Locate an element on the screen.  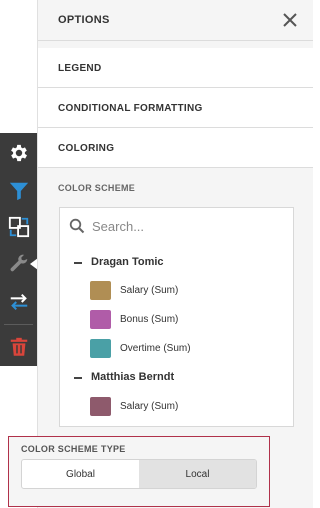
filter-icon is located at coordinates (19, 191).